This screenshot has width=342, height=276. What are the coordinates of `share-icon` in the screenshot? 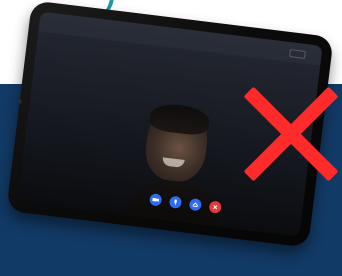 It's located at (195, 205).